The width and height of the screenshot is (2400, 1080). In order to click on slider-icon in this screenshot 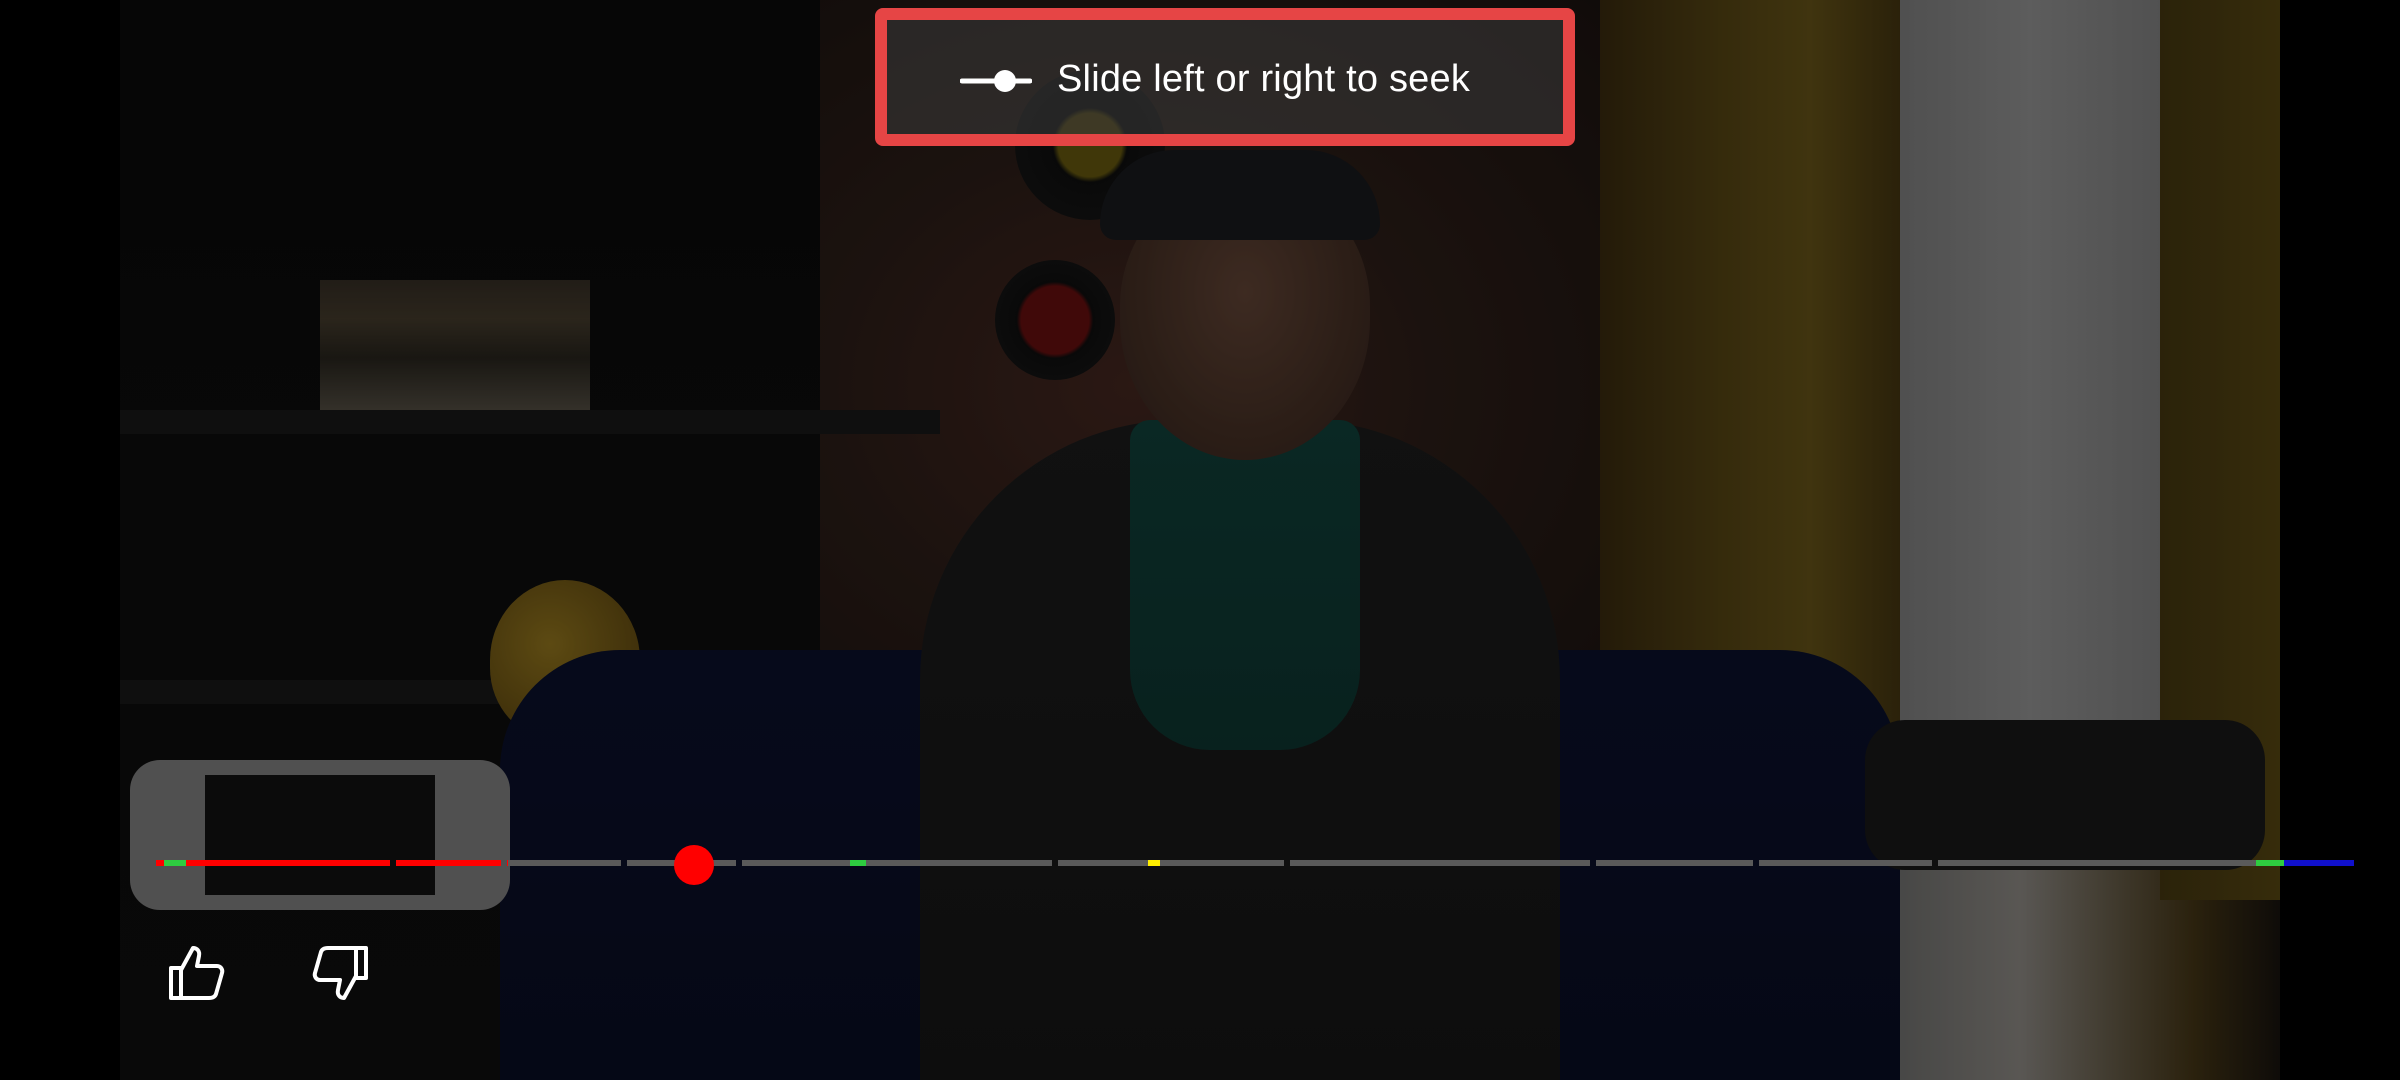, I will do `click(996, 81)`.